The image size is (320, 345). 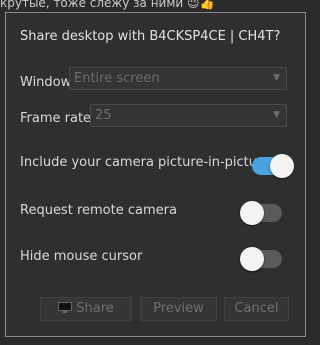 I want to click on window-select: Entire screen ▼, so click(x=178, y=78).